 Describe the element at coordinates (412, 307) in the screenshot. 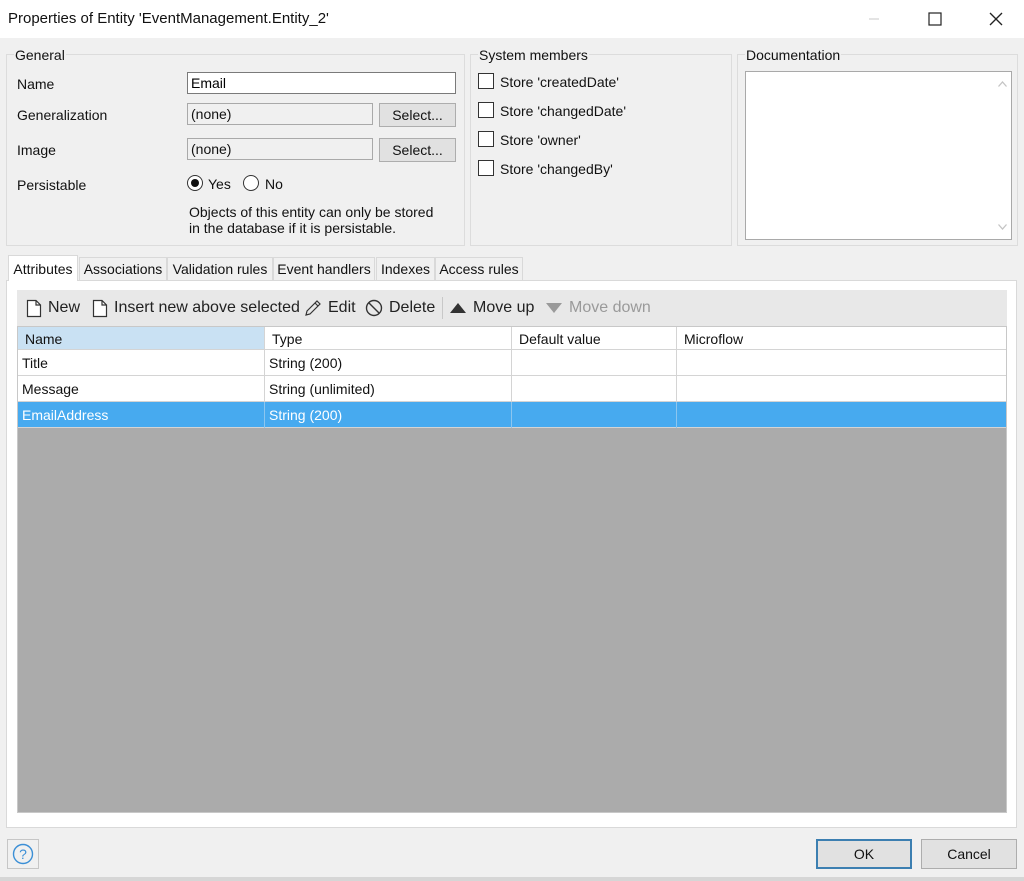

I see `delete-button-label: Delete` at that location.